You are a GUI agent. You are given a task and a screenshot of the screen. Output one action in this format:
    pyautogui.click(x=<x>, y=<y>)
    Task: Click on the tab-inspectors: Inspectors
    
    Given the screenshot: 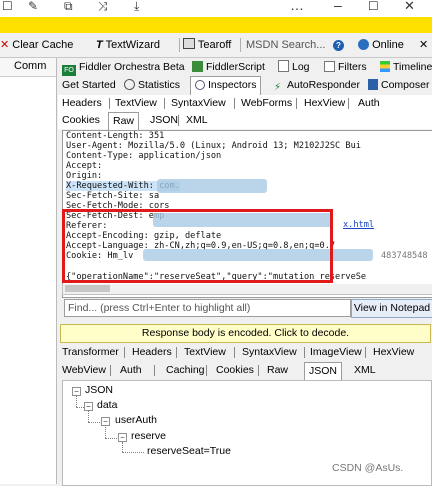 What is the action you would take?
    pyautogui.click(x=226, y=85)
    